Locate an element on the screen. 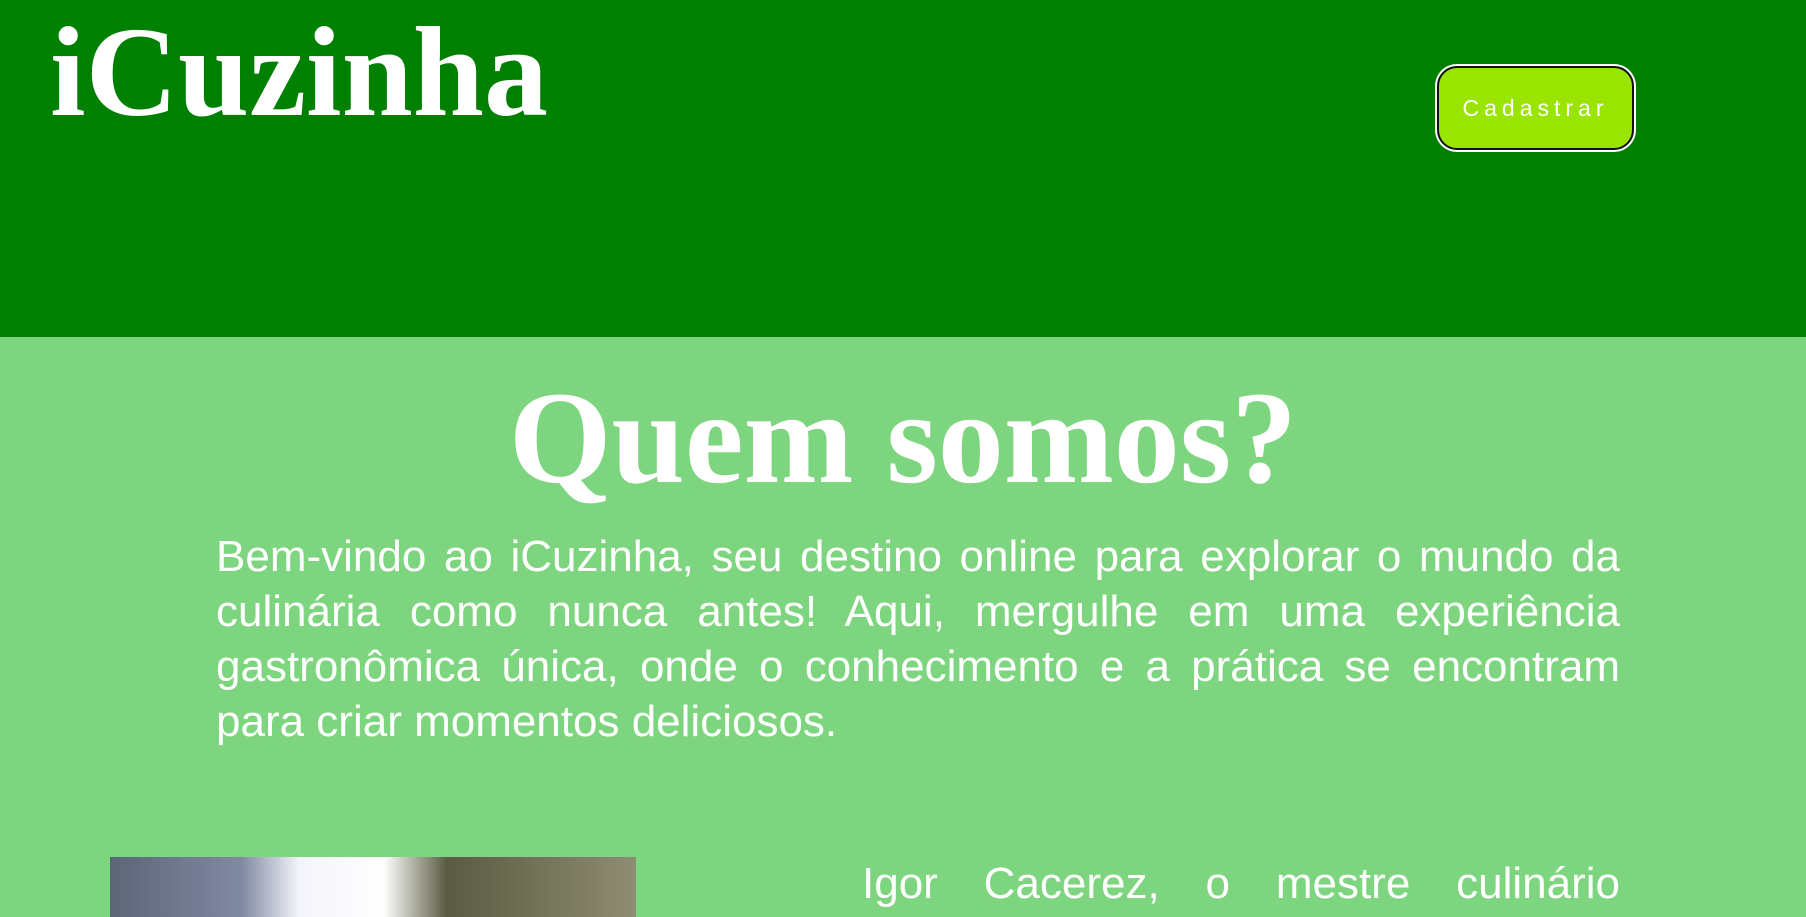 The width and height of the screenshot is (1806, 917). chef-description: Igor Cacerez, o mestre culinário is located at coordinates (1241, 883).